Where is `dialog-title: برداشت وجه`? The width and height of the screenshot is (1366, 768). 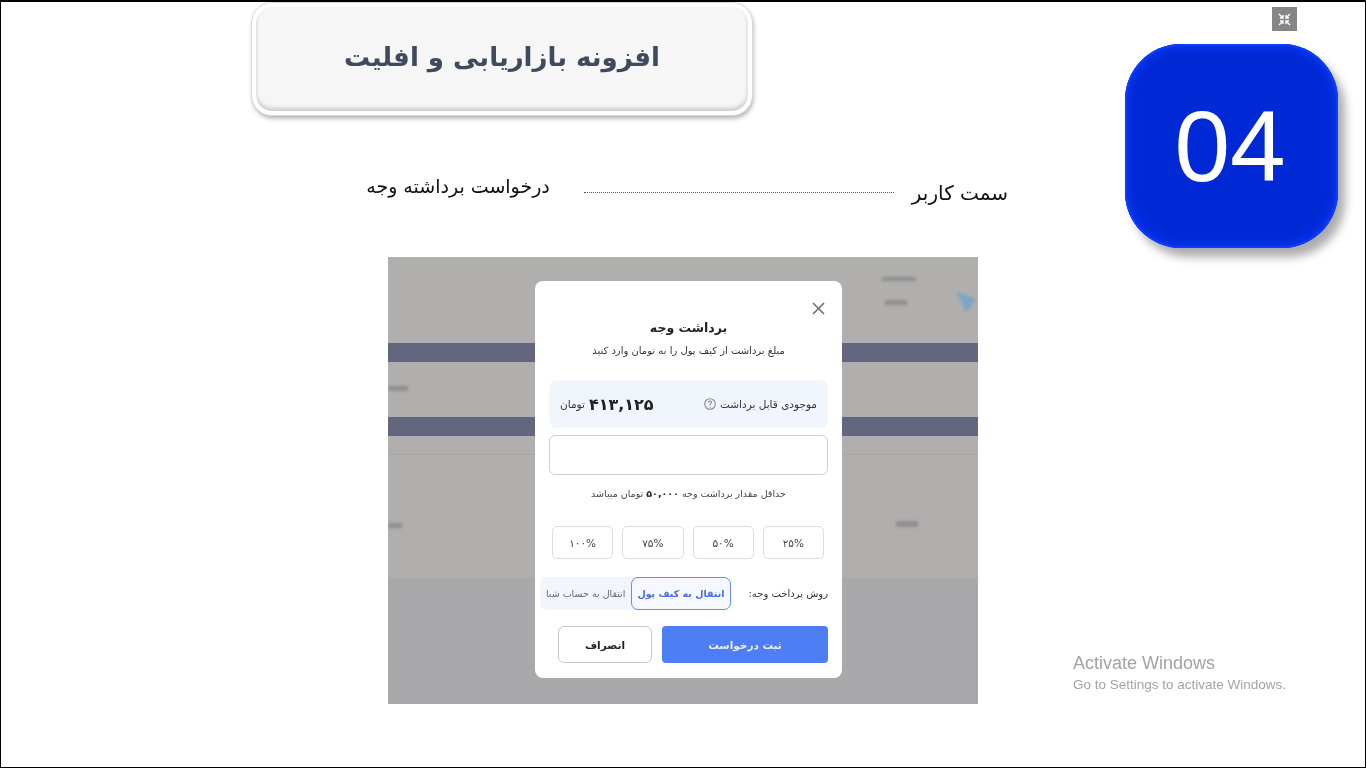
dialog-title: برداشت وجه is located at coordinates (688, 327).